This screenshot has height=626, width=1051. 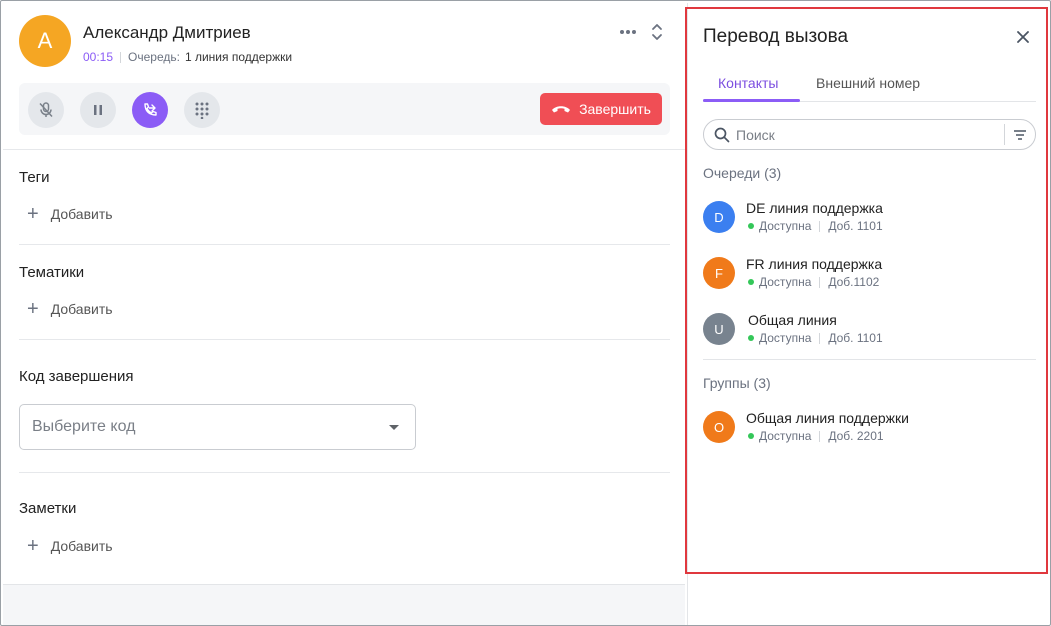 What do you see at coordinates (98, 57) in the screenshot?
I see `call-timer: 00:15` at bounding box center [98, 57].